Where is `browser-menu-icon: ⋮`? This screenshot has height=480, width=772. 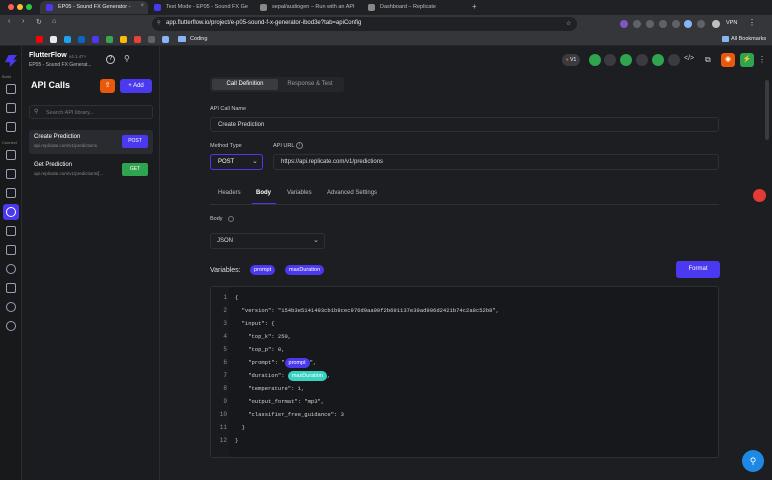 browser-menu-icon: ⋮ is located at coordinates (752, 22).